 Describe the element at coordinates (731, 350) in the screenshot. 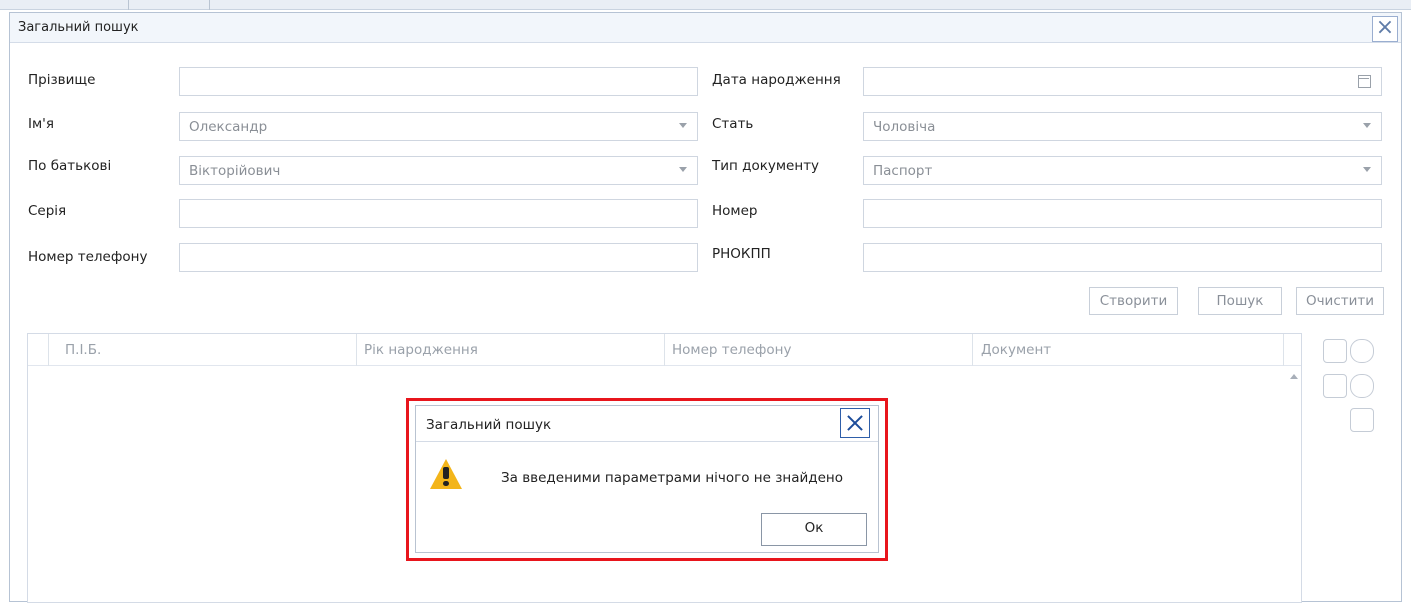

I see `column-header-phone: Номер телефону` at that location.